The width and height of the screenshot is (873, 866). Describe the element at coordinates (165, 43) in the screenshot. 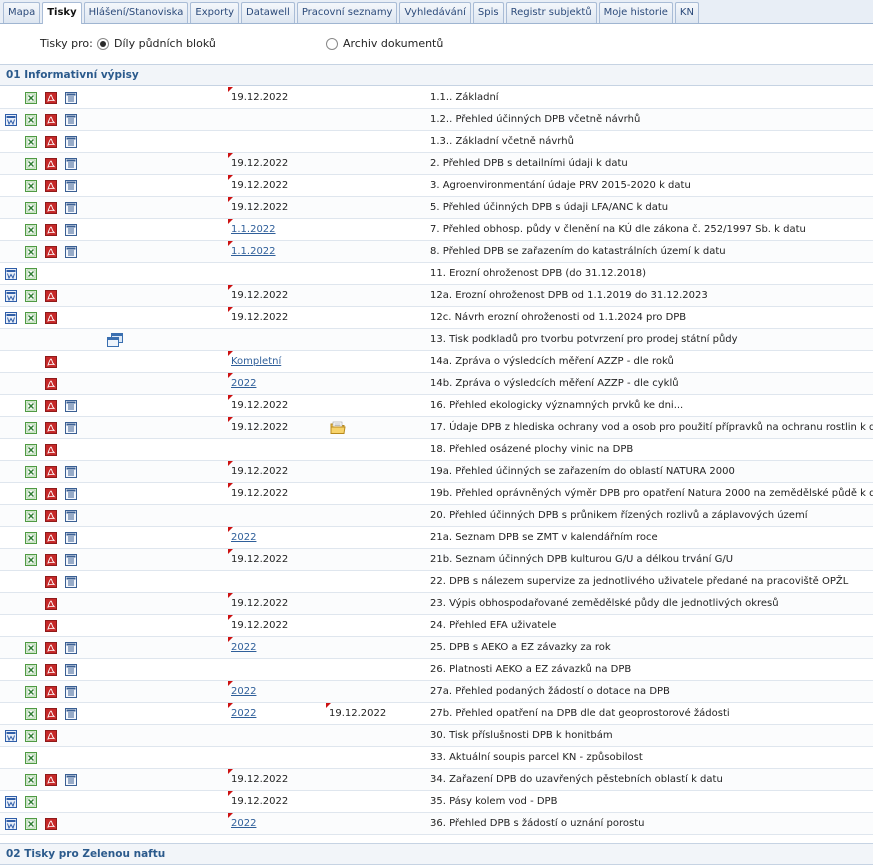

I see `radio-parcel-blocks-label: Díly půdních bloků` at that location.